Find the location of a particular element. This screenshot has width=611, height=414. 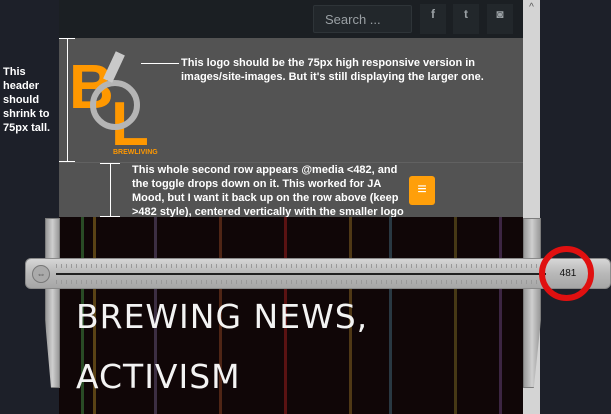

ruler-ticks-bottom is located at coordinates (301, 282).